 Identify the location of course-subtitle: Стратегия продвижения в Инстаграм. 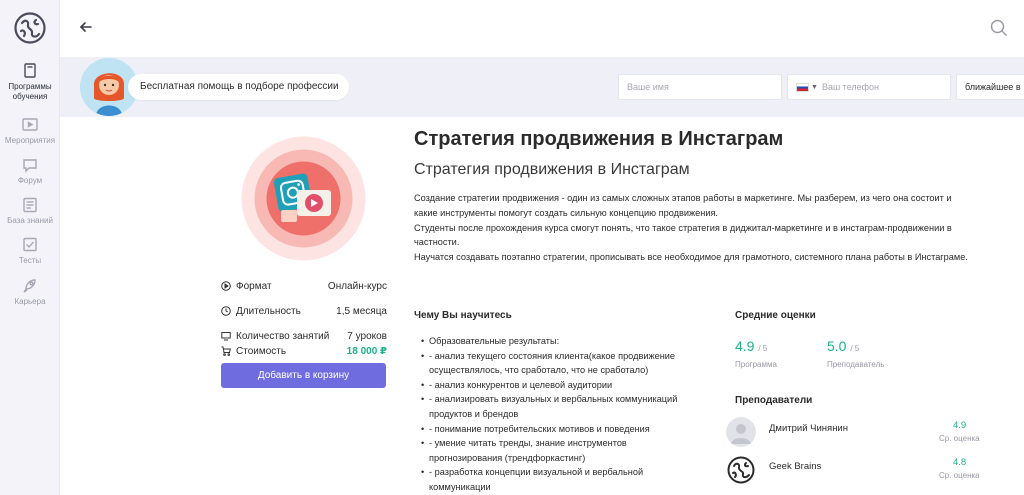
(552, 169).